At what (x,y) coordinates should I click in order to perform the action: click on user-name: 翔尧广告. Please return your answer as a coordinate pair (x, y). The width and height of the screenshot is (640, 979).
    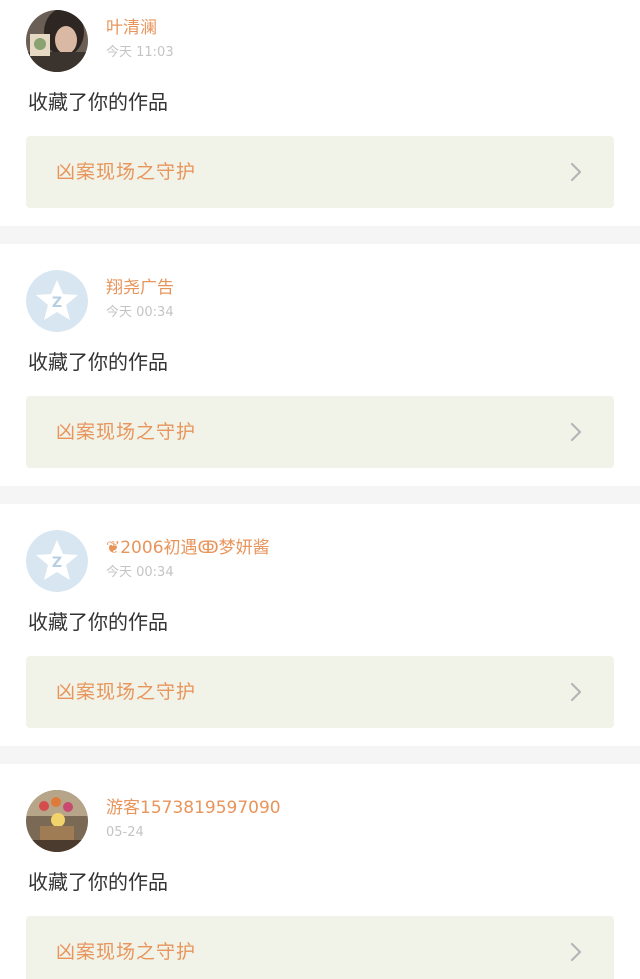
    Looking at the image, I should click on (140, 288).